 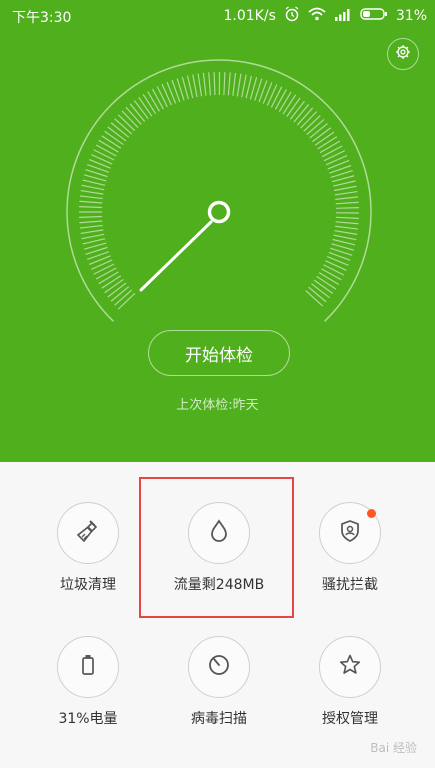 What do you see at coordinates (88, 667) in the screenshot?
I see `battery-icon` at bounding box center [88, 667].